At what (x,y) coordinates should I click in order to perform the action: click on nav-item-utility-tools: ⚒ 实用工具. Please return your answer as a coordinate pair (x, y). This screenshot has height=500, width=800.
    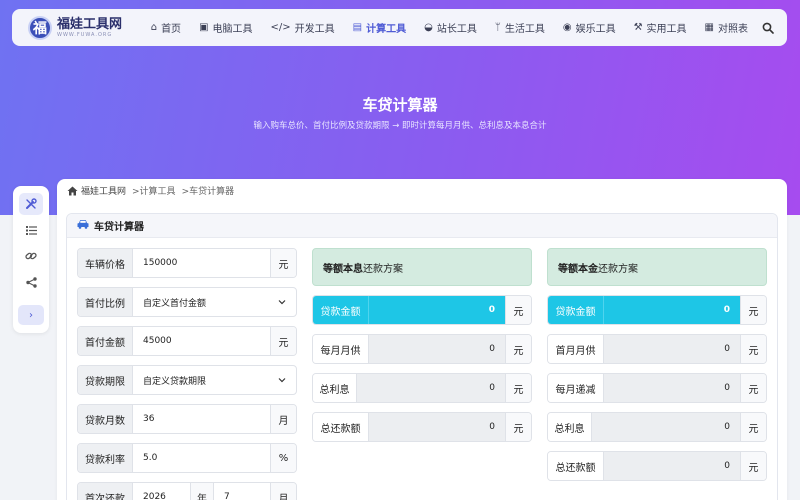
    Looking at the image, I should click on (660, 27).